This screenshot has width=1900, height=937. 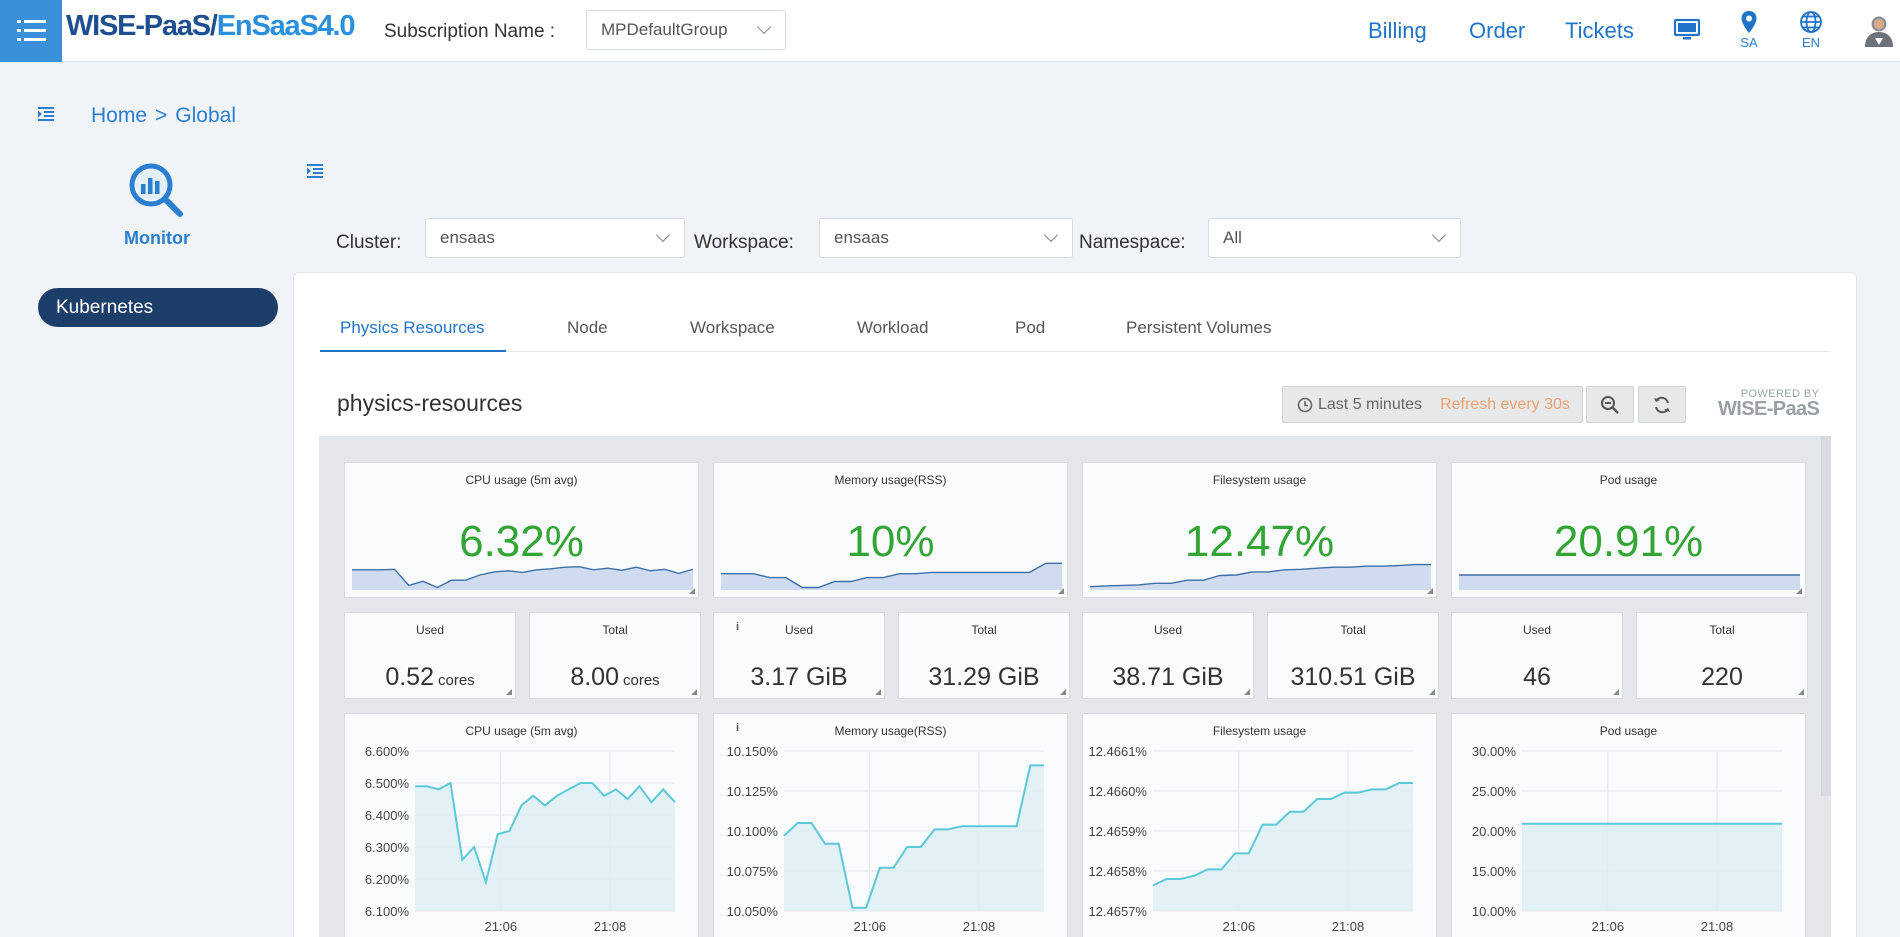 I want to click on subscription-label: Subscription Name :, so click(x=470, y=31).